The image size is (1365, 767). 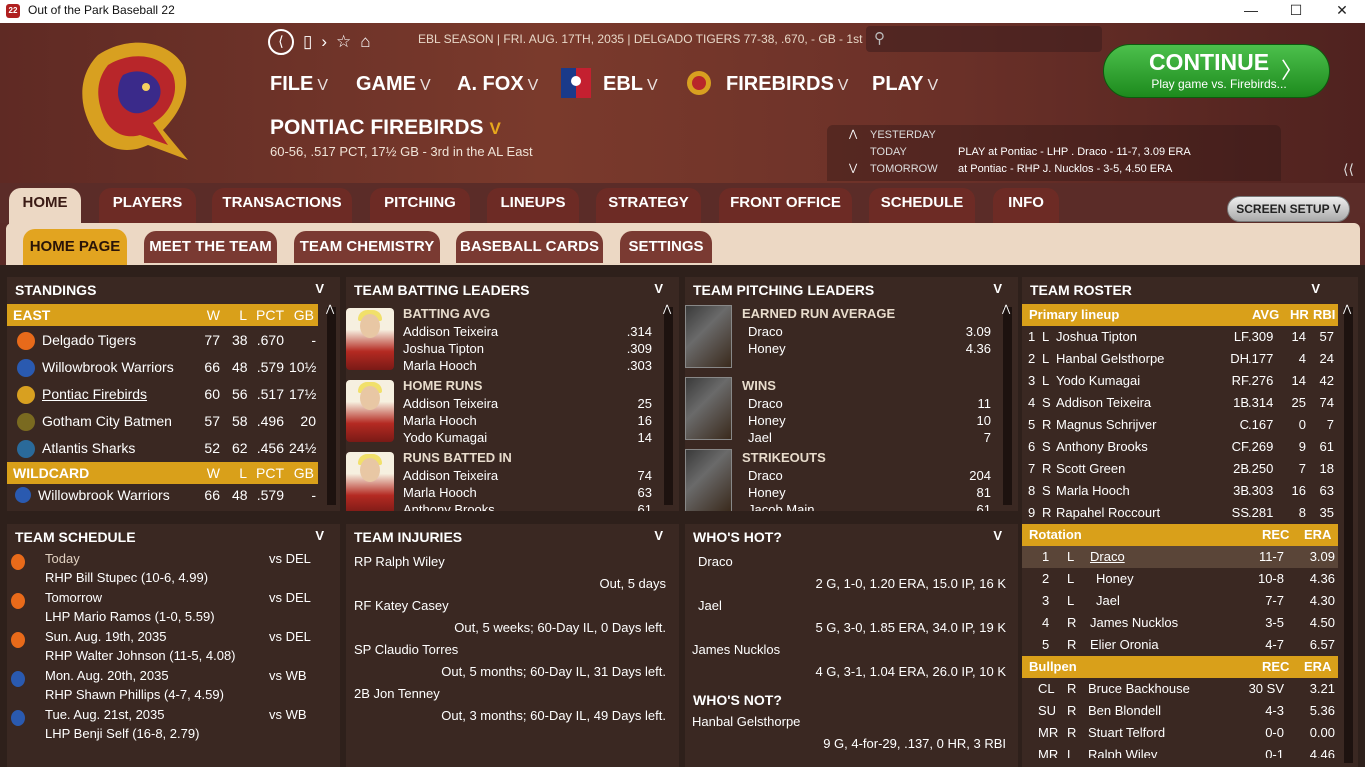 I want to click on menu-manager: A. FOX V, so click(x=497, y=84).